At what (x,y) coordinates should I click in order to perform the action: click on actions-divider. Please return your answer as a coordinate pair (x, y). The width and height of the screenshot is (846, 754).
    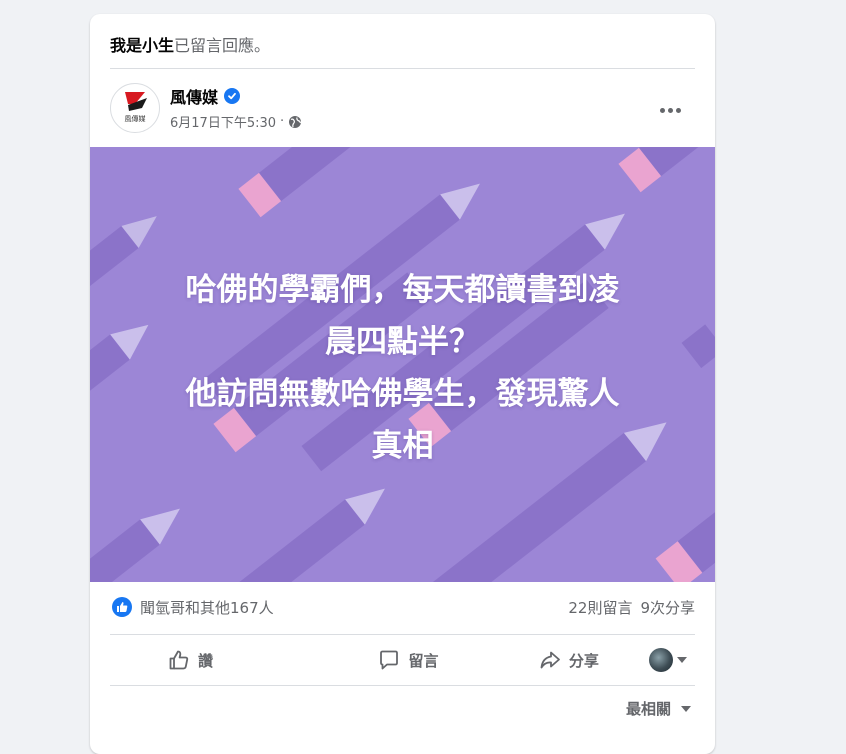
    Looking at the image, I should click on (402, 685).